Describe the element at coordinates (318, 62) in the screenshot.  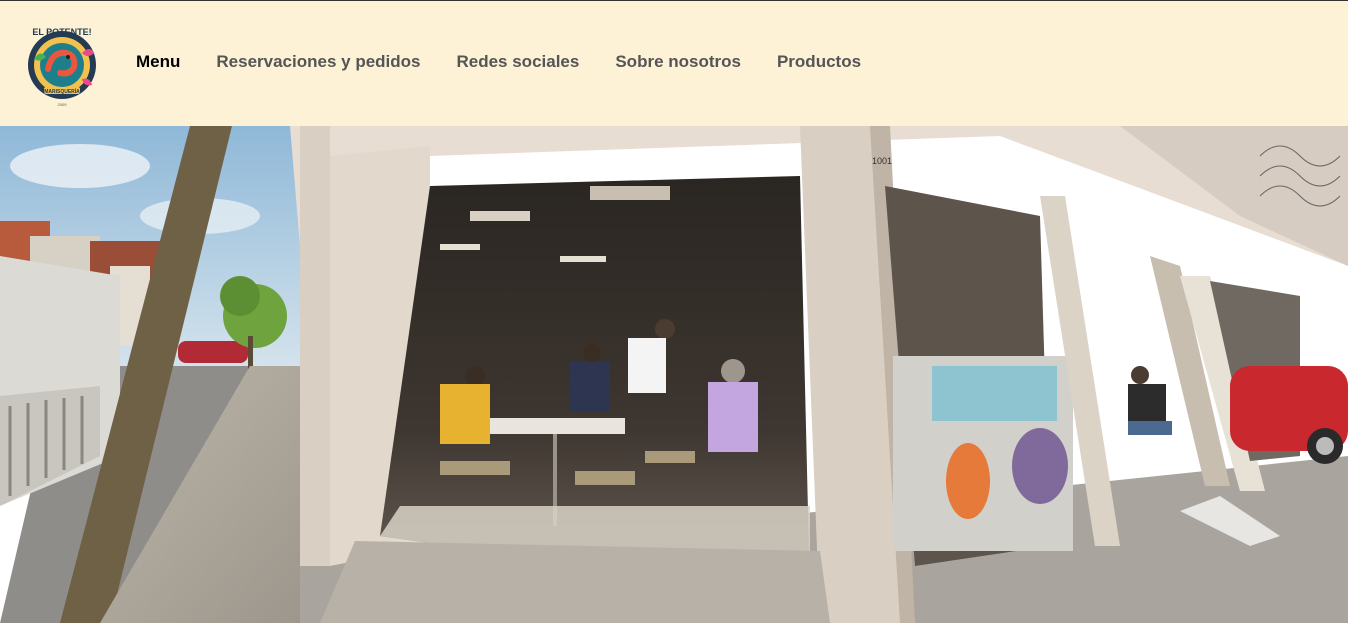
I see `nav-item-reservaciones: Reservaciones y pedidos` at that location.